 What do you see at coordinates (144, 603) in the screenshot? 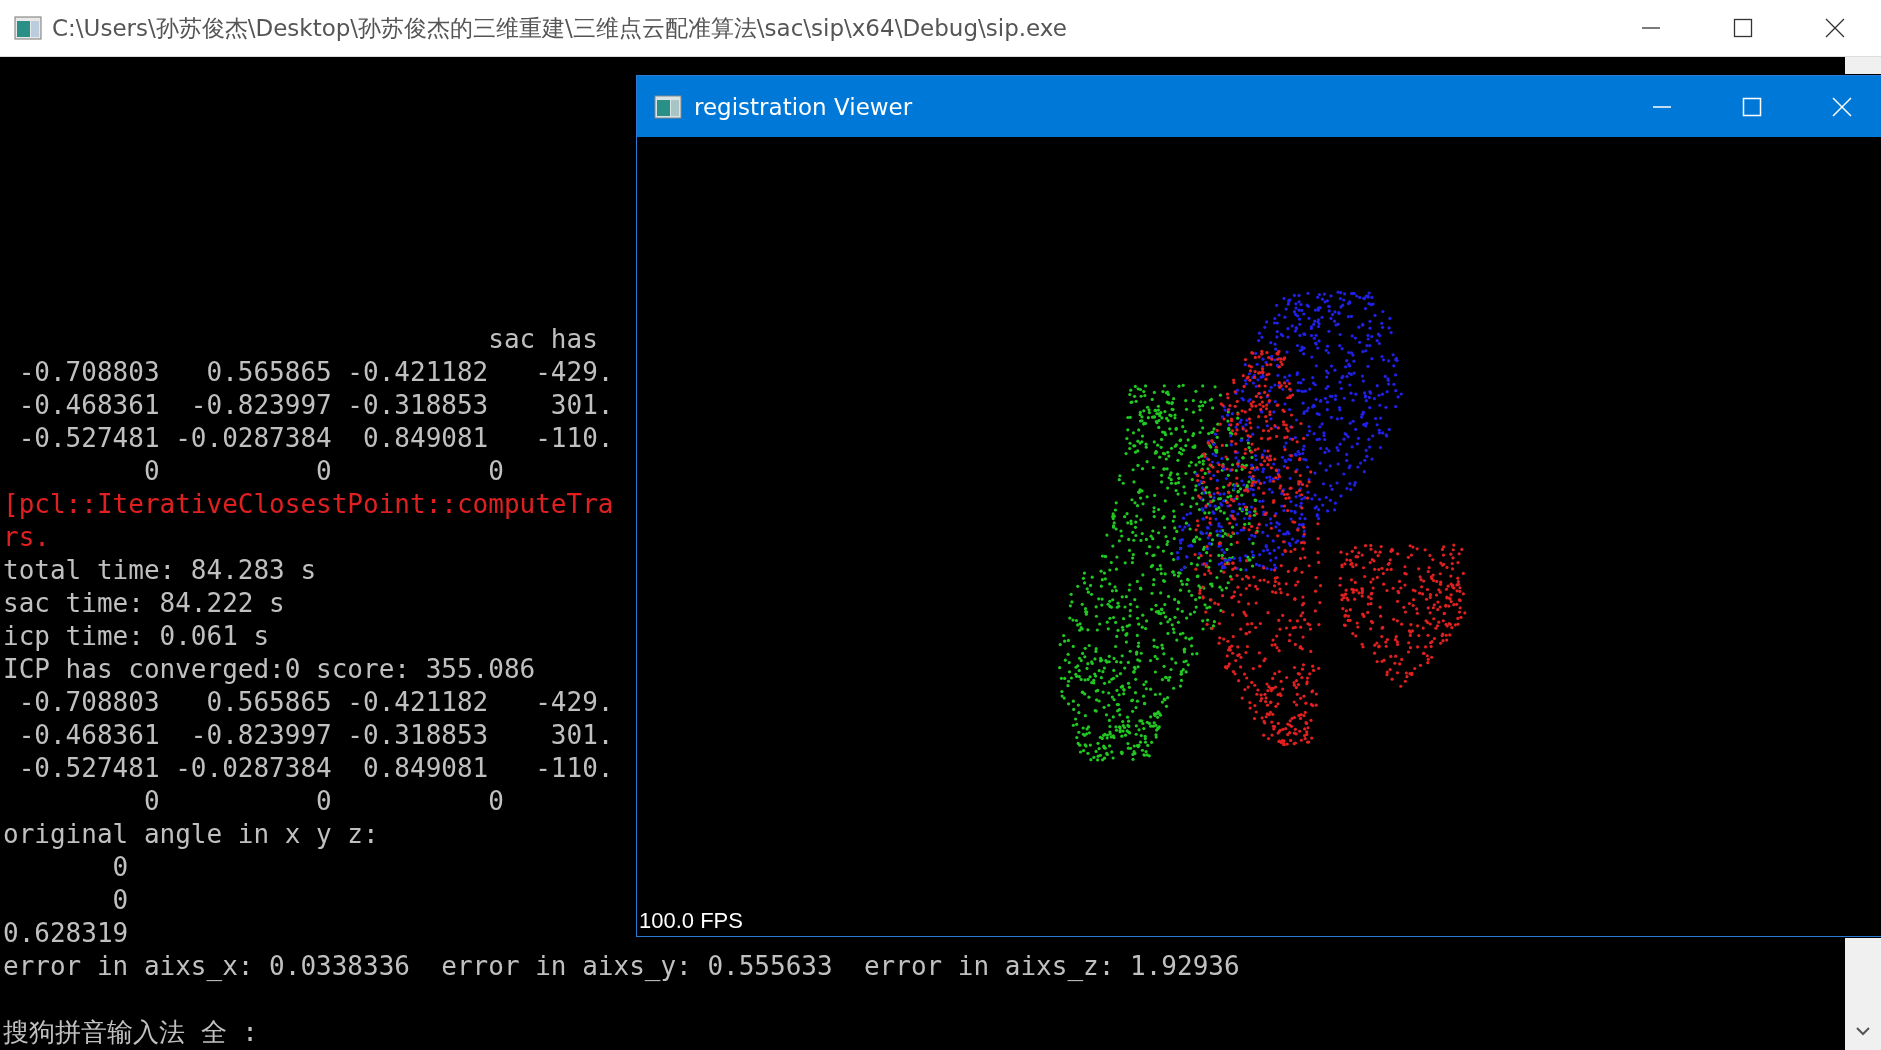
I see `console-line: sac time: 84.222 s` at bounding box center [144, 603].